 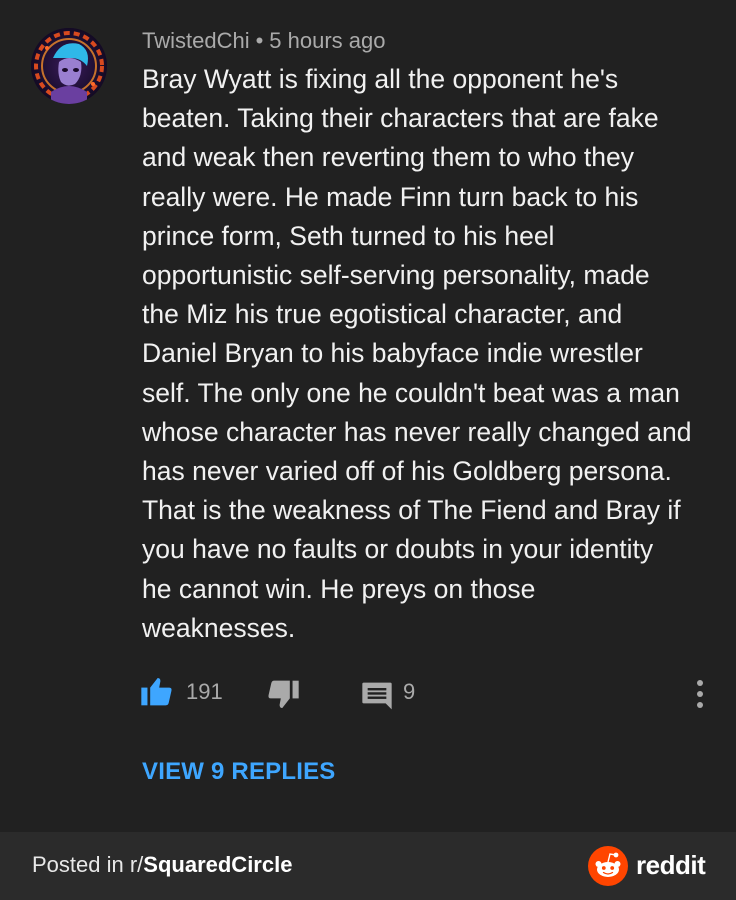 What do you see at coordinates (196, 40) in the screenshot?
I see `author-name: TwistedChi` at bounding box center [196, 40].